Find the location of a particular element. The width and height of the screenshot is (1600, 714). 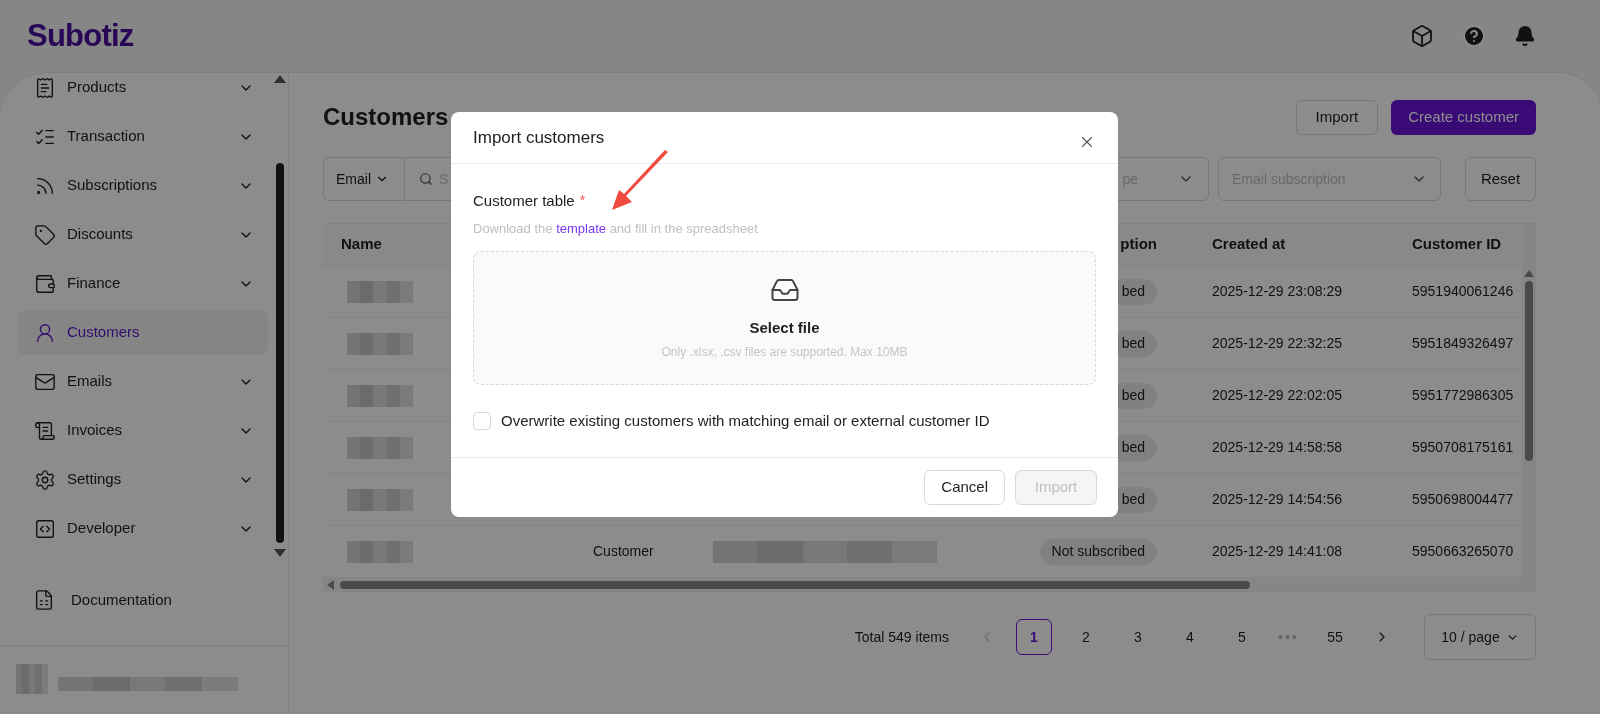

column-header: Name is located at coordinates (361, 244).